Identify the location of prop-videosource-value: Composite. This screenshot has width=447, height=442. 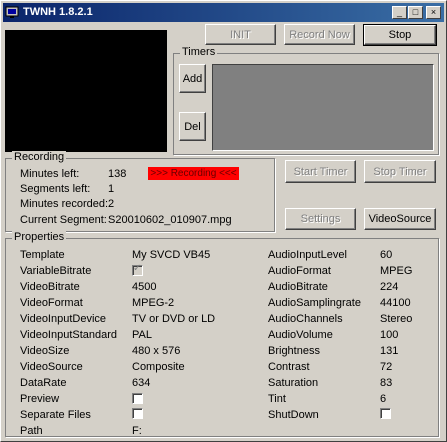
(158, 367).